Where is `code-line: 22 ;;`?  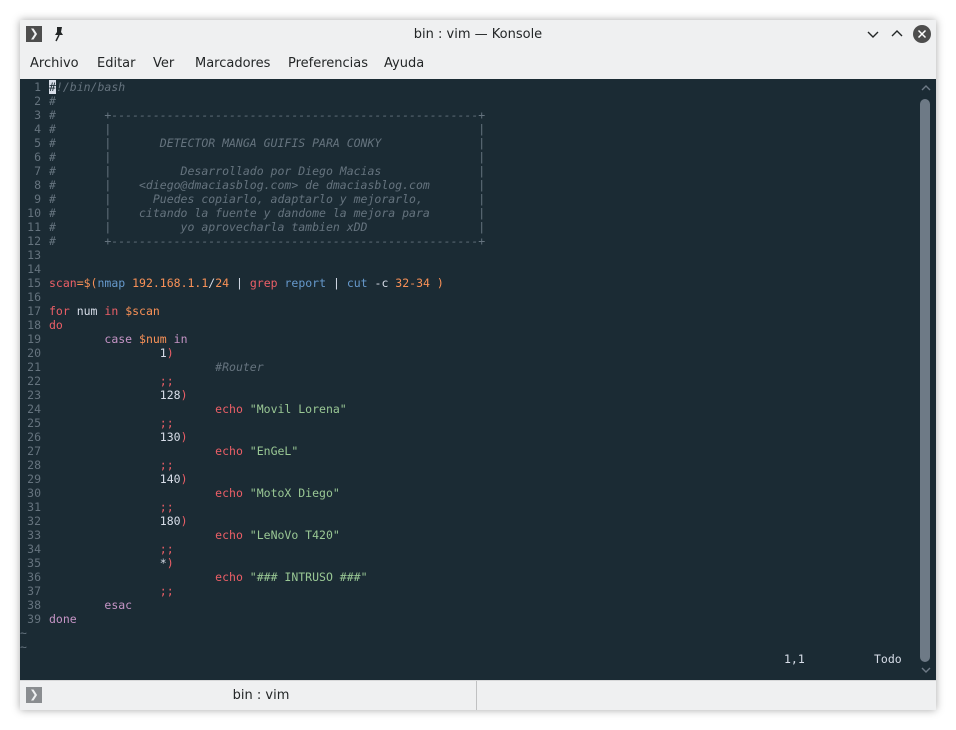 code-line: 22 ;; is located at coordinates (97, 381).